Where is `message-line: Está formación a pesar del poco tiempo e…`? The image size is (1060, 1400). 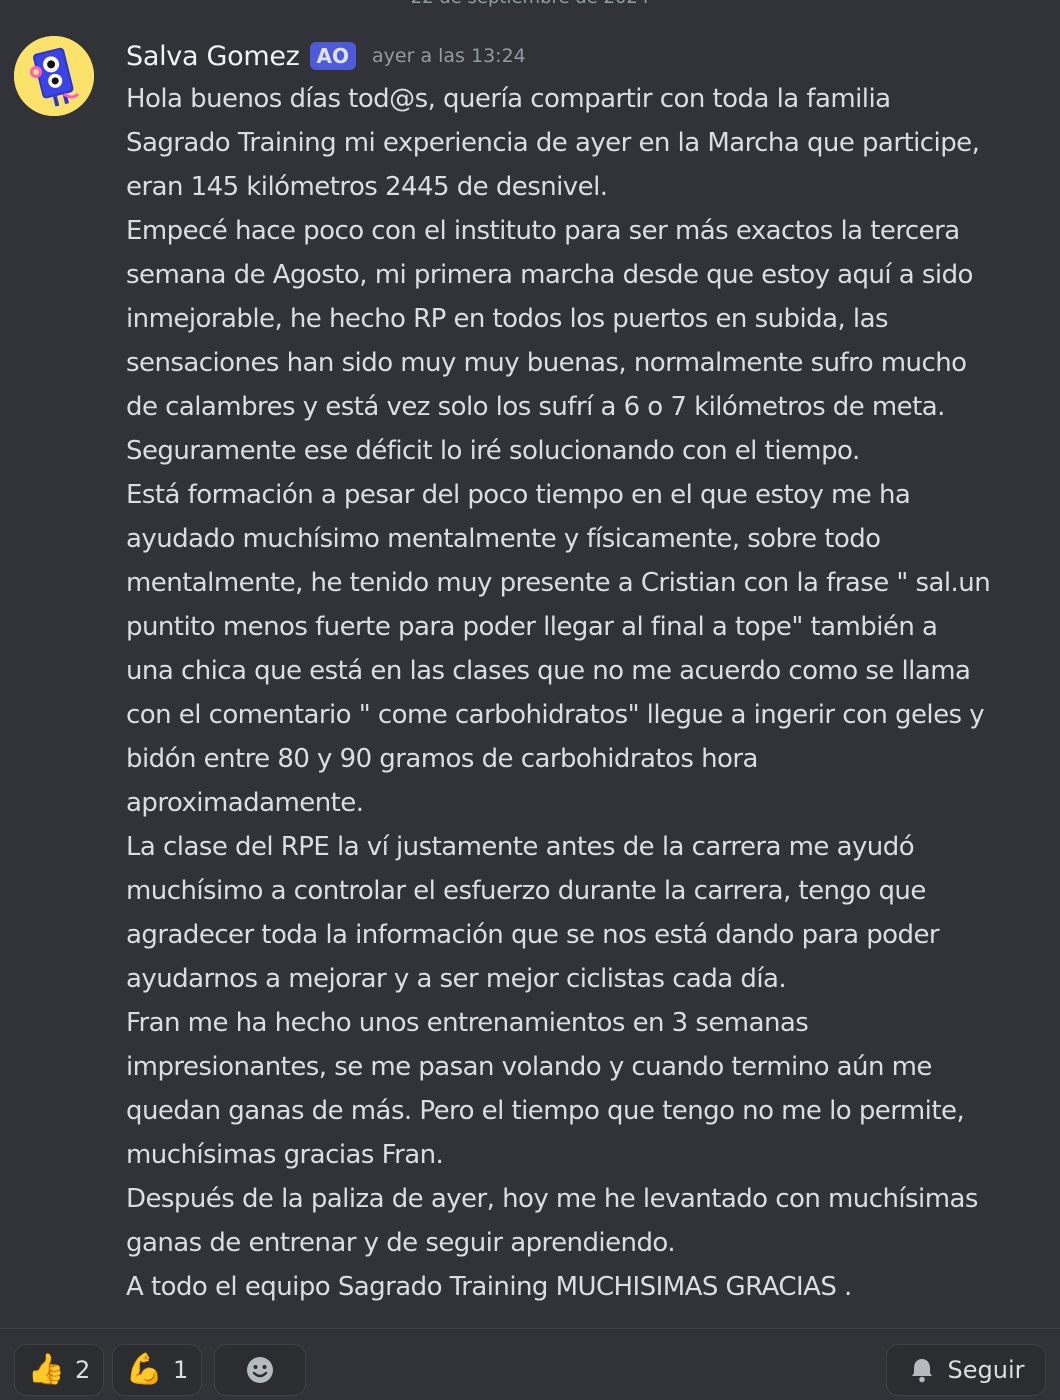
message-line: Está formación a pesar del poco tiempo e… is located at coordinates (518, 495).